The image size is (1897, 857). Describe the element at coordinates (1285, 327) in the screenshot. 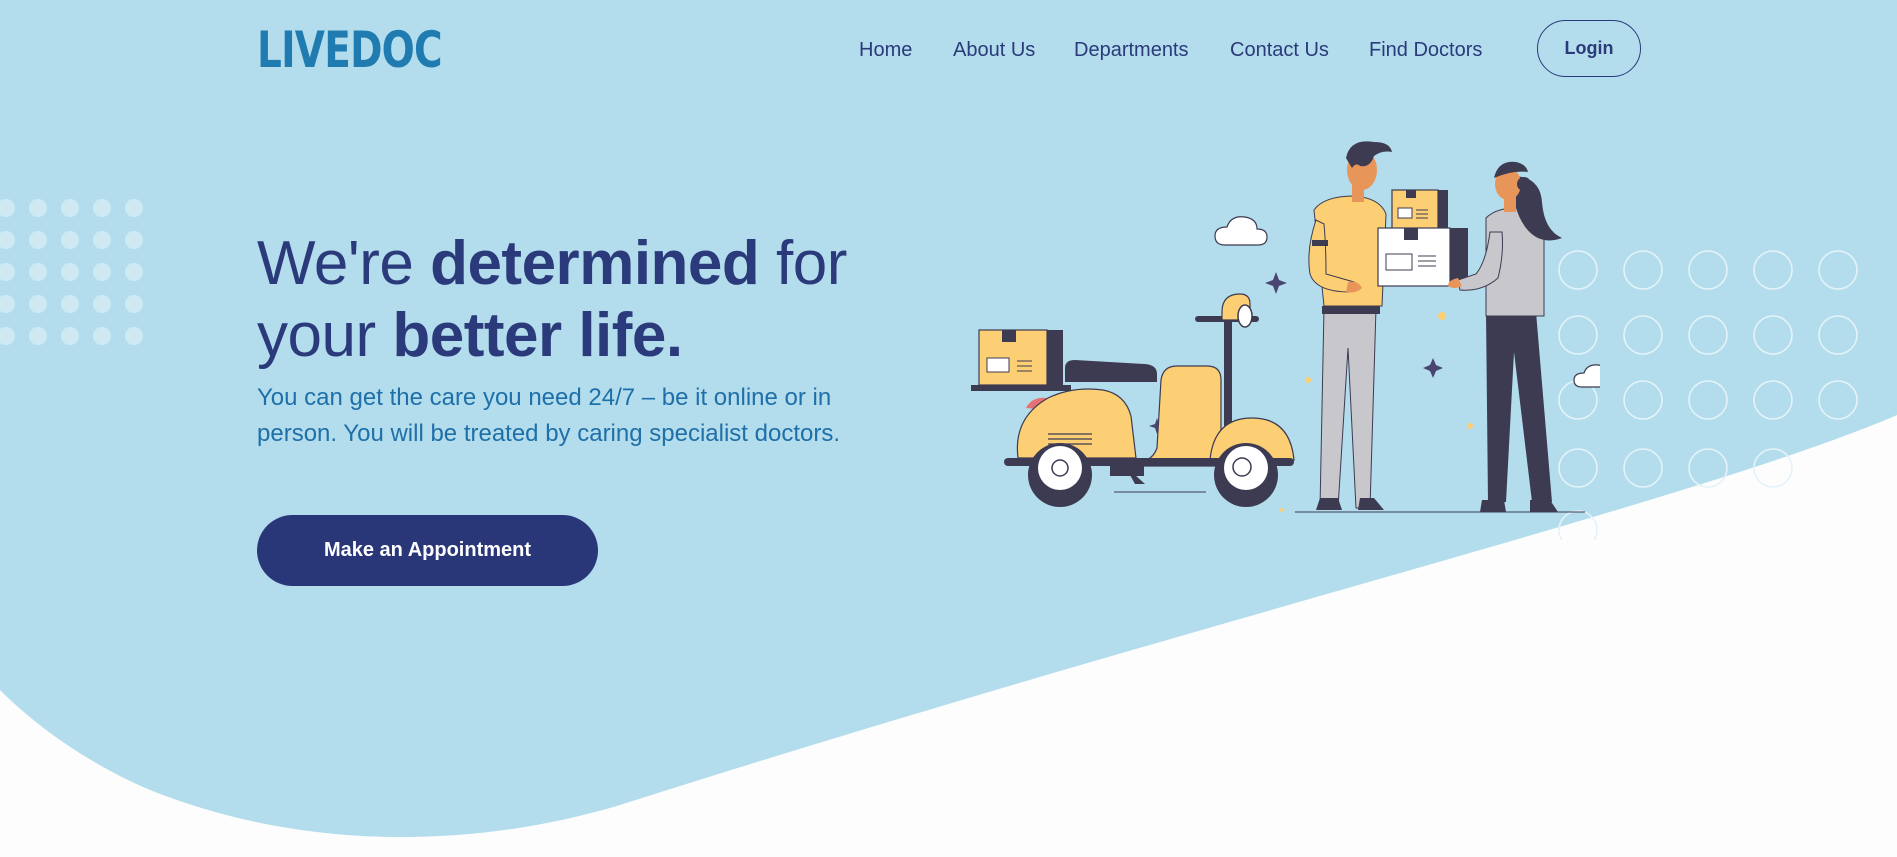

I see `delivery-illustration` at that location.